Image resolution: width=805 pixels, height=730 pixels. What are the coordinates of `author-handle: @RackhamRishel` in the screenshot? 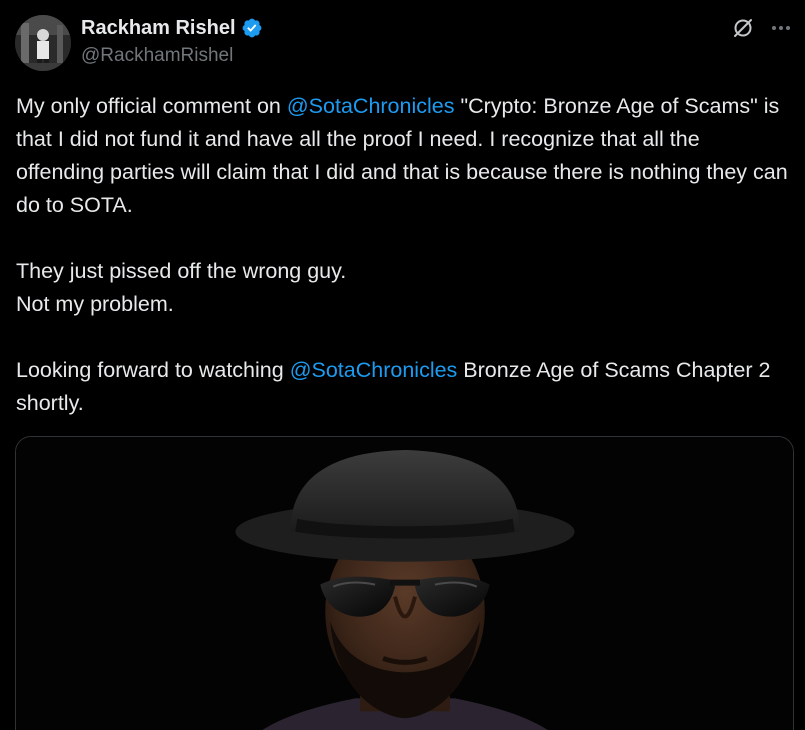 It's located at (157, 56).